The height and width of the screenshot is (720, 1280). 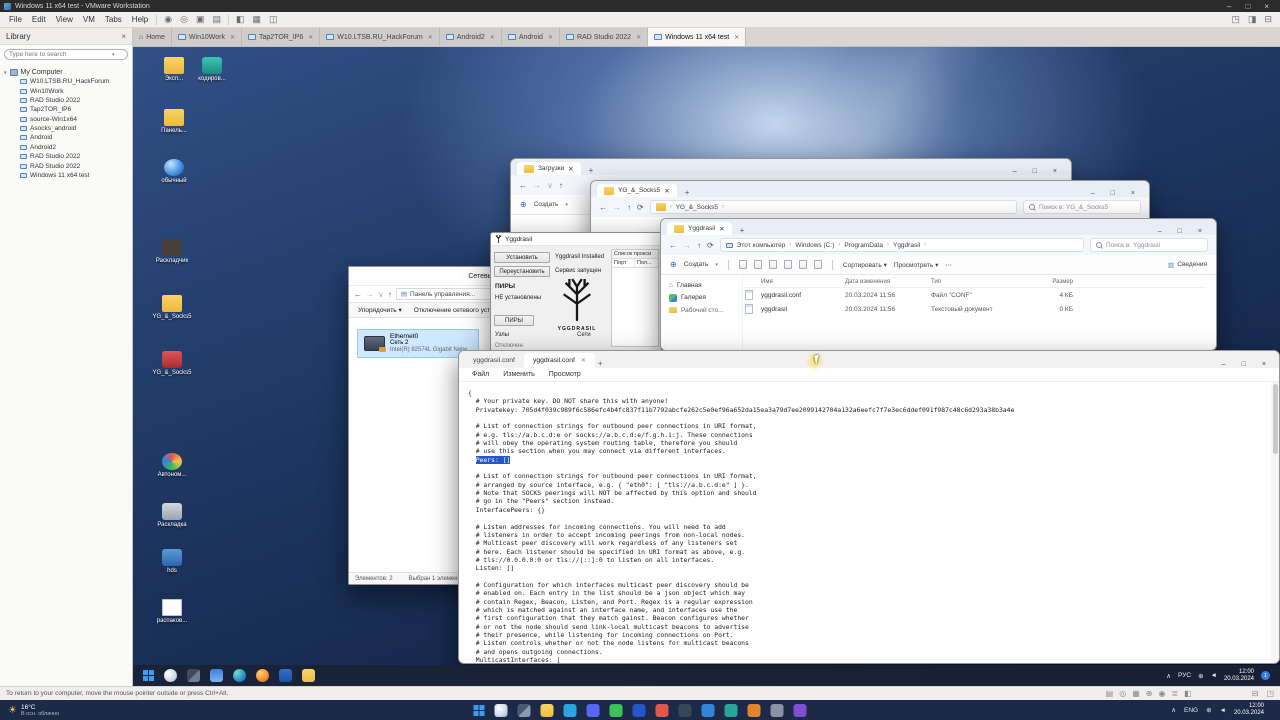 What do you see at coordinates (616, 710) in the screenshot?
I see `host-whatsapp-icon` at bounding box center [616, 710].